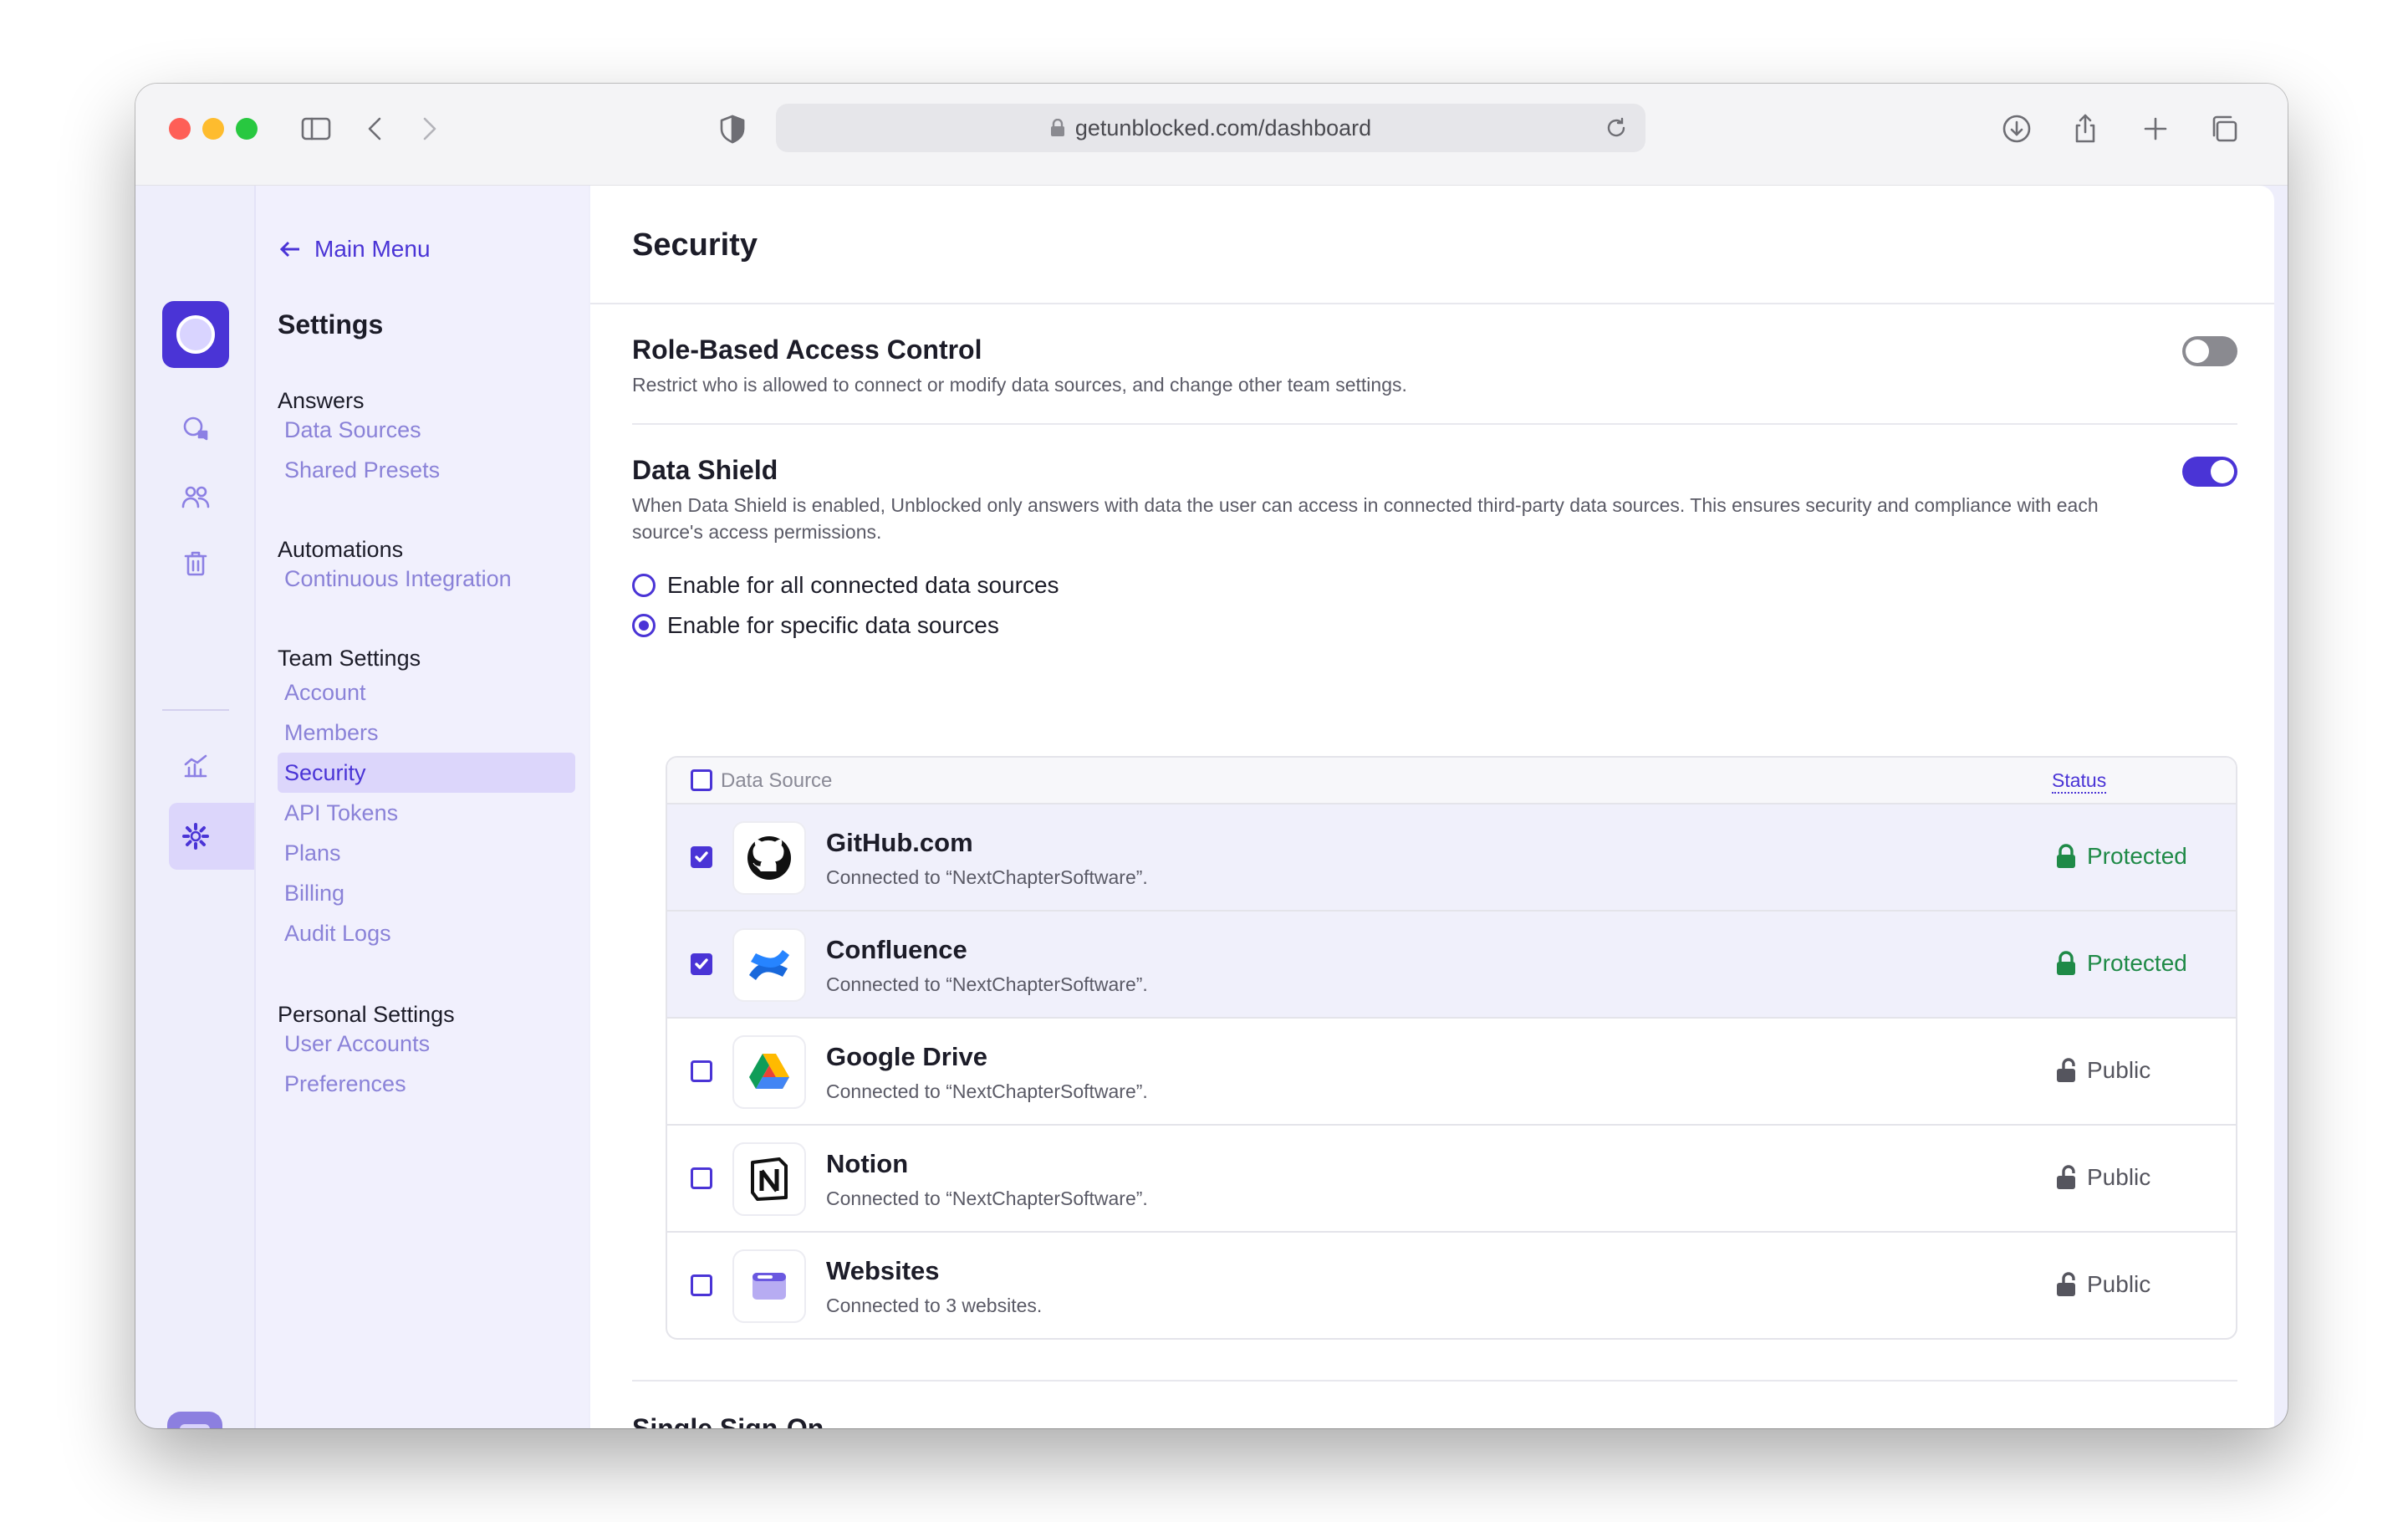  I want to click on arrow-left-icon, so click(289, 249).